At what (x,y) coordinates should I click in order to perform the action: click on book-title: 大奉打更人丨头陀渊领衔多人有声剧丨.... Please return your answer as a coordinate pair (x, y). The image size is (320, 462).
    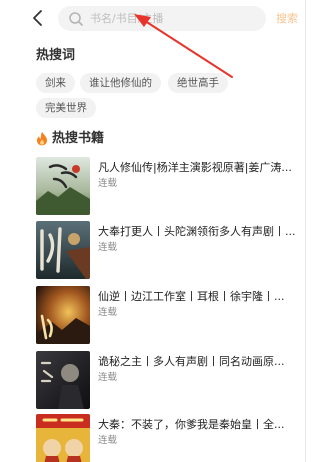
    Looking at the image, I should click on (197, 231).